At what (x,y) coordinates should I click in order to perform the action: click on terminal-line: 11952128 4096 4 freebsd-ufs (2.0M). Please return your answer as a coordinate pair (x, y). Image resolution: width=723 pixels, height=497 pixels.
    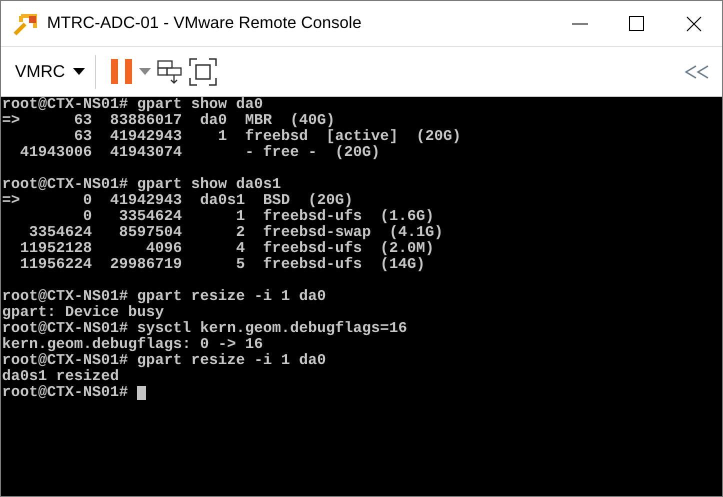
    Looking at the image, I should click on (226, 249).